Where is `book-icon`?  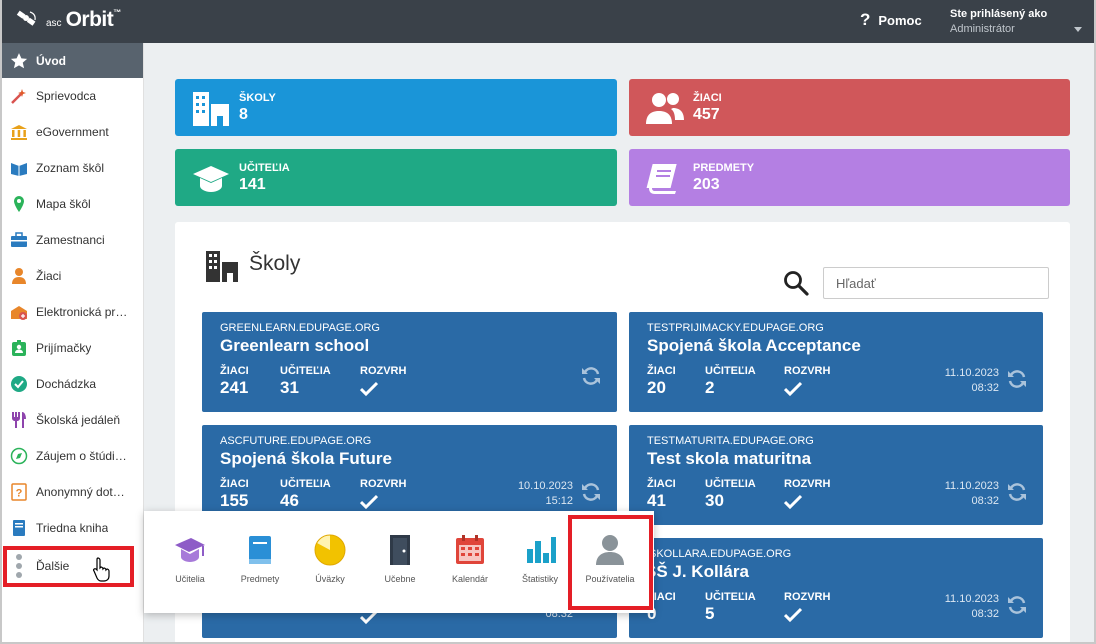 book-icon is located at coordinates (661, 179).